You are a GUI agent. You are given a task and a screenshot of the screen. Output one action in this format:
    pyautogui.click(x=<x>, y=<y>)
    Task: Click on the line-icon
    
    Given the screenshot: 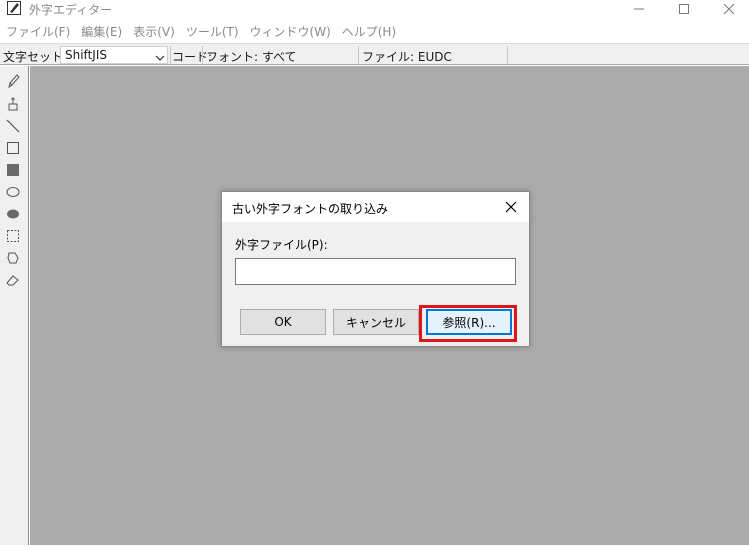 What is the action you would take?
    pyautogui.click(x=13, y=126)
    